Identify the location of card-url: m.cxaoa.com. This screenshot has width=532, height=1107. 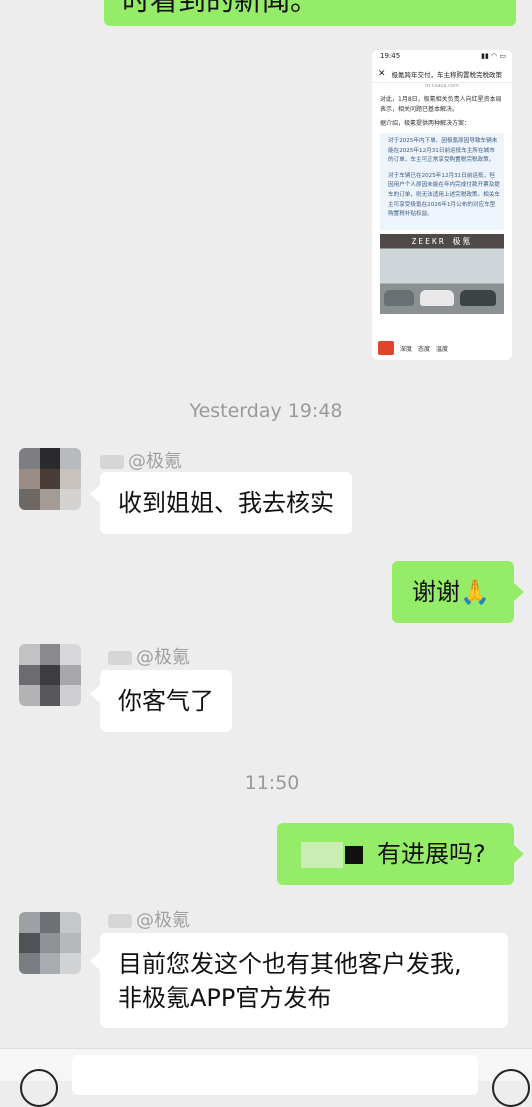
(442, 86).